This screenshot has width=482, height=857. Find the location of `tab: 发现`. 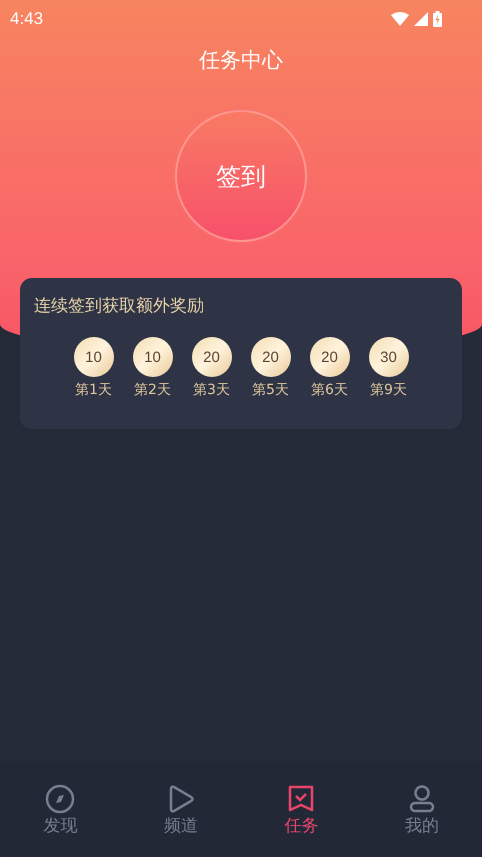

tab: 发现 is located at coordinates (60, 810).